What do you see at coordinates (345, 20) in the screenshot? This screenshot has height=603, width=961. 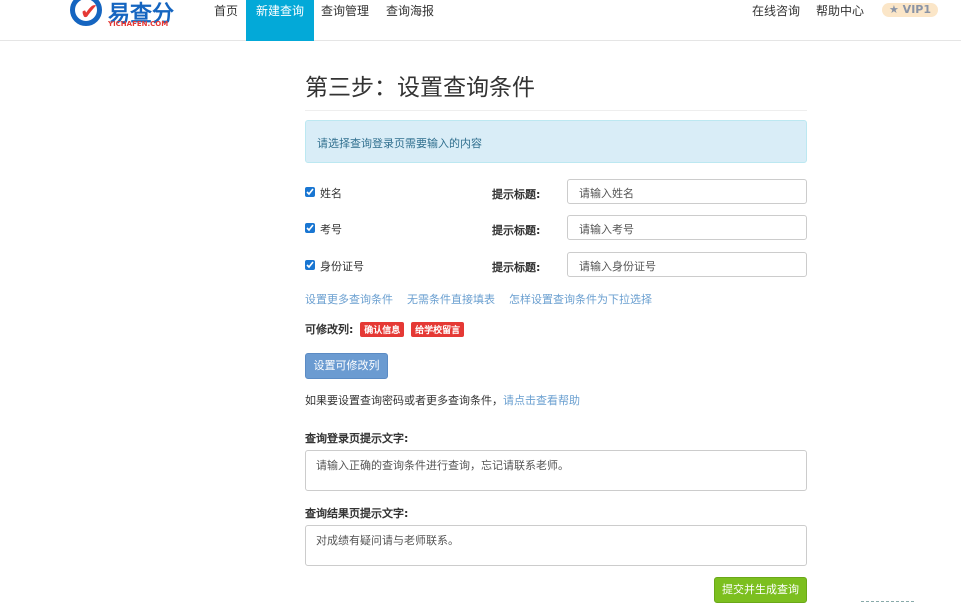 I see `nav-query-manage: 查询管理` at bounding box center [345, 20].